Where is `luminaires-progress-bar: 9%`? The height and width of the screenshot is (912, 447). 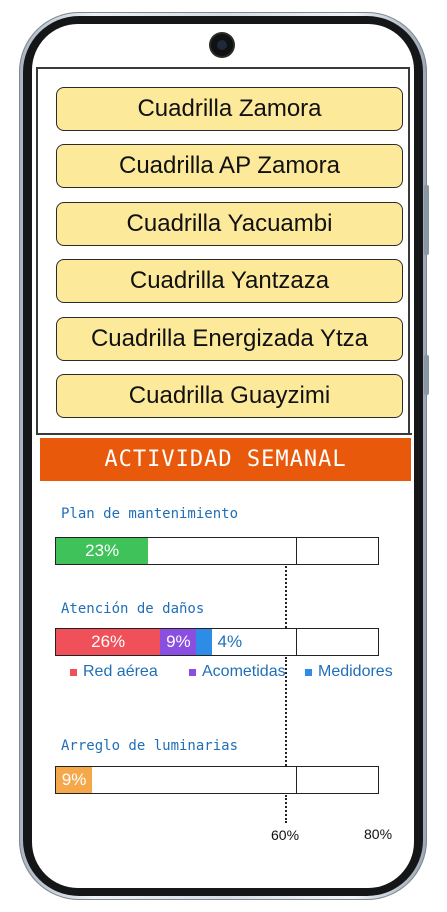
luminaires-progress-bar: 9% is located at coordinates (217, 780).